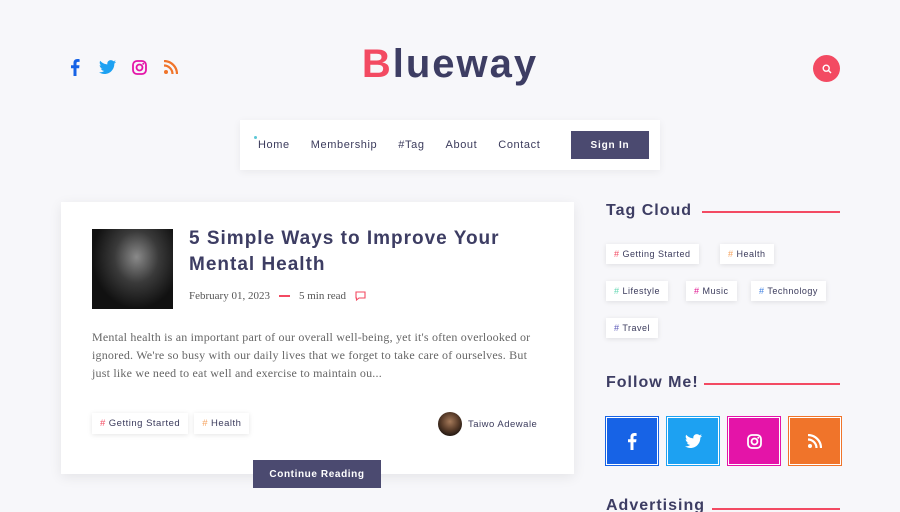  Describe the element at coordinates (344, 145) in the screenshot. I see `nav-item-membership: Membership` at that location.